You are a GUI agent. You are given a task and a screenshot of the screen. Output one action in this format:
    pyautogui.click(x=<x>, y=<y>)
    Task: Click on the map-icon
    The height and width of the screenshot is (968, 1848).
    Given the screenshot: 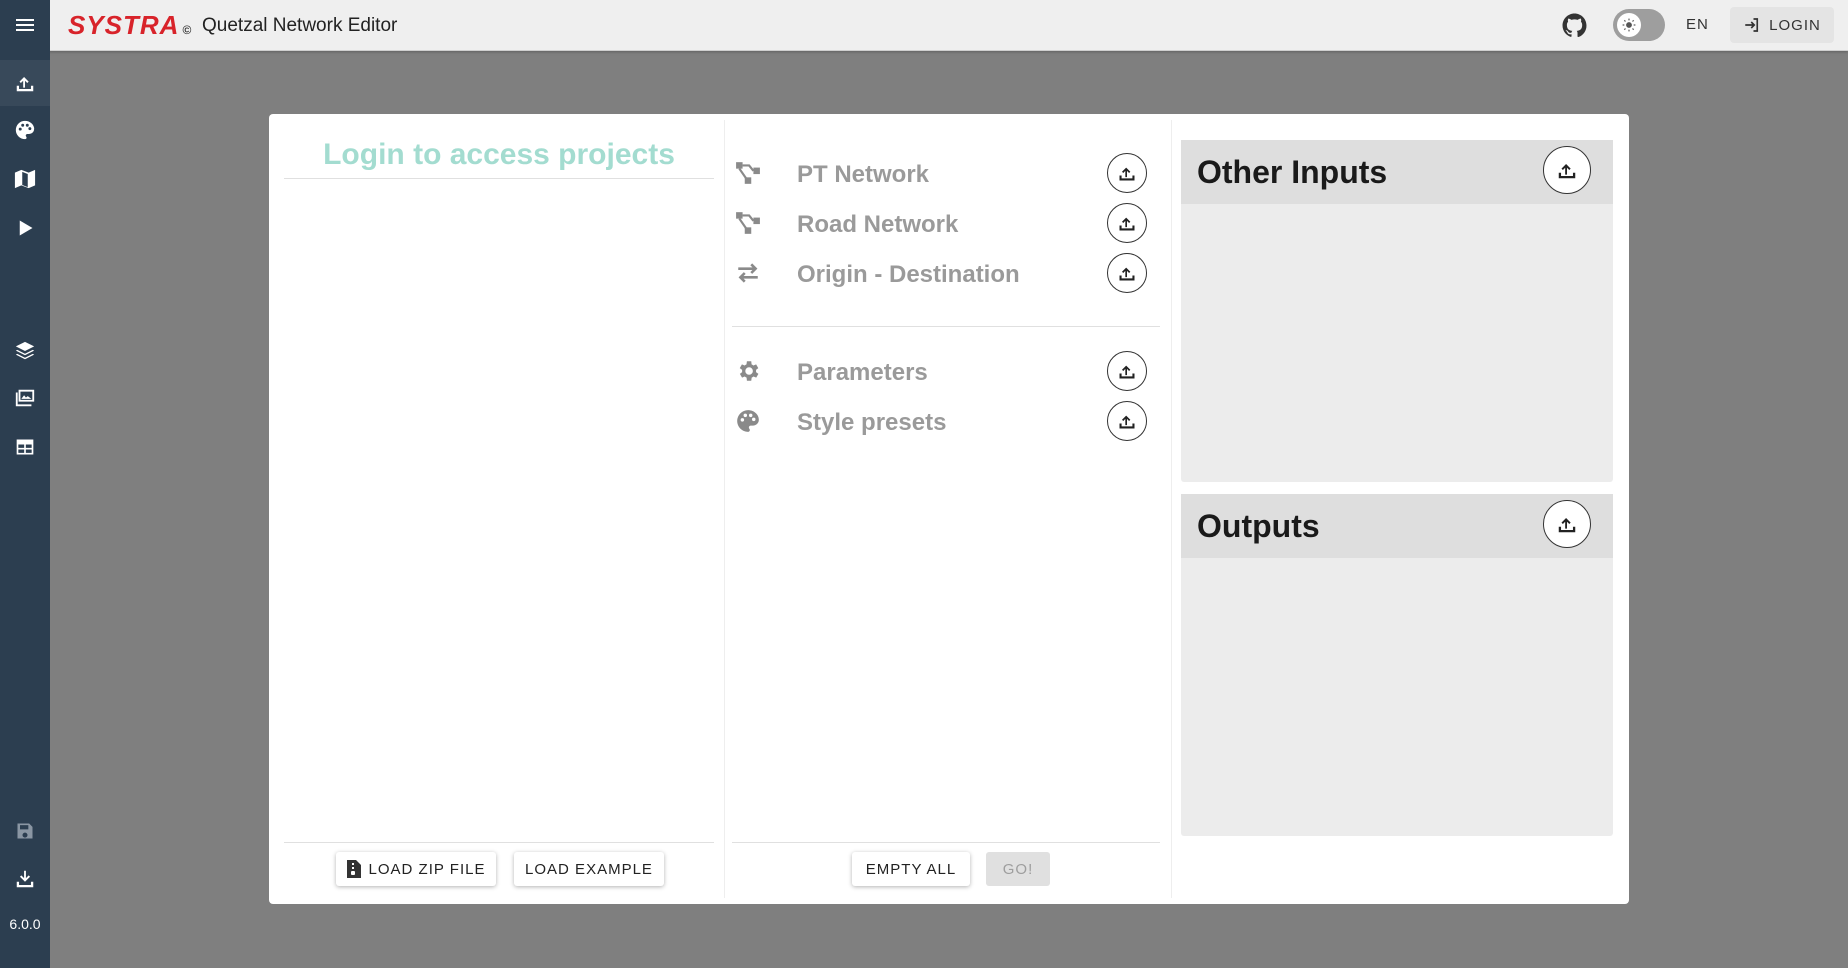 What is the action you would take?
    pyautogui.click(x=25, y=179)
    